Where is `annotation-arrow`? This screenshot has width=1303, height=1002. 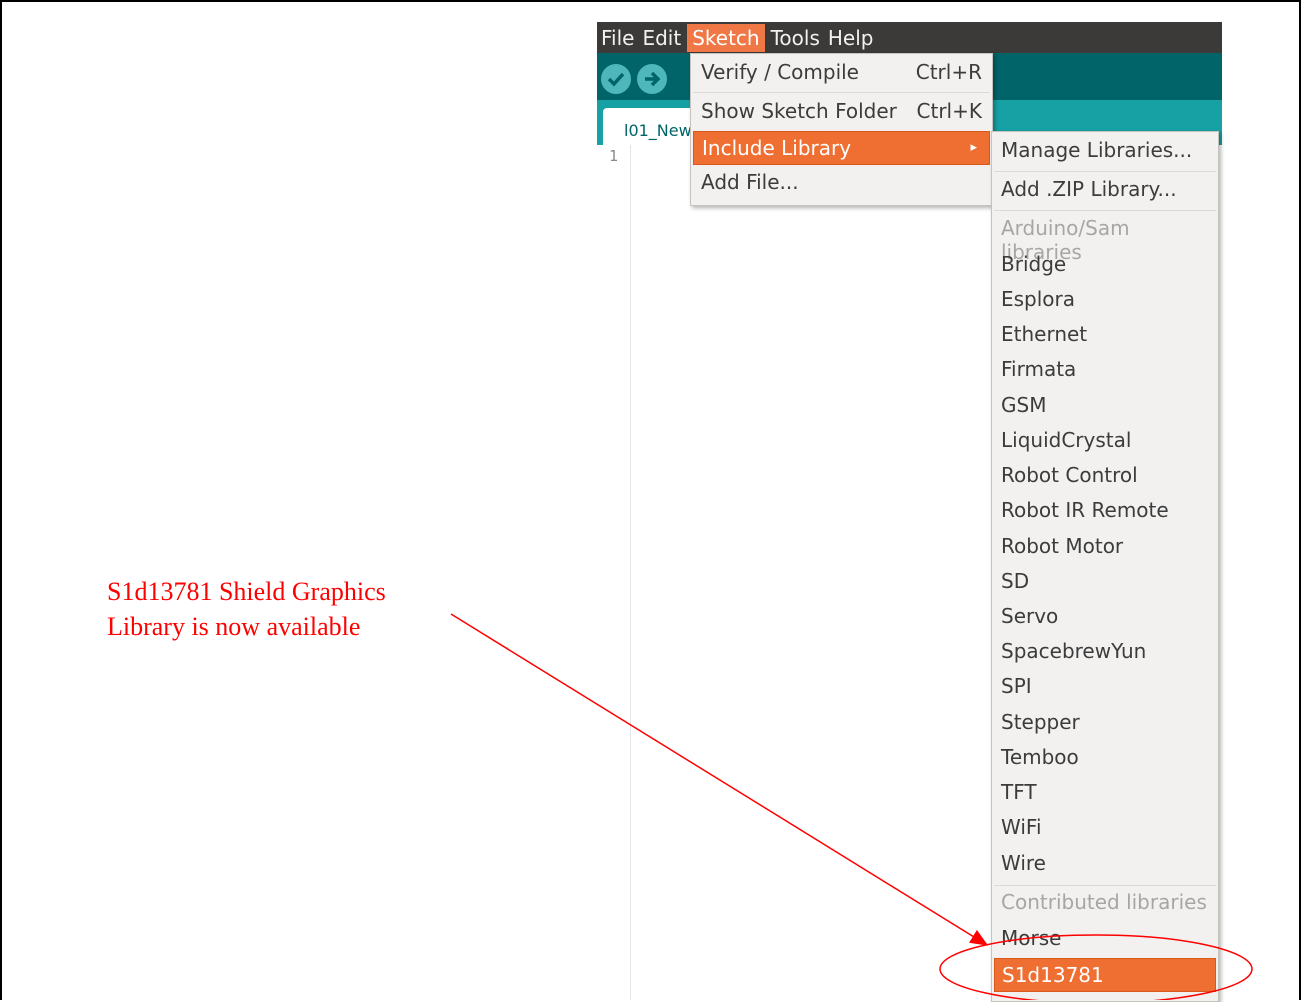
annotation-arrow is located at coordinates (719, 779).